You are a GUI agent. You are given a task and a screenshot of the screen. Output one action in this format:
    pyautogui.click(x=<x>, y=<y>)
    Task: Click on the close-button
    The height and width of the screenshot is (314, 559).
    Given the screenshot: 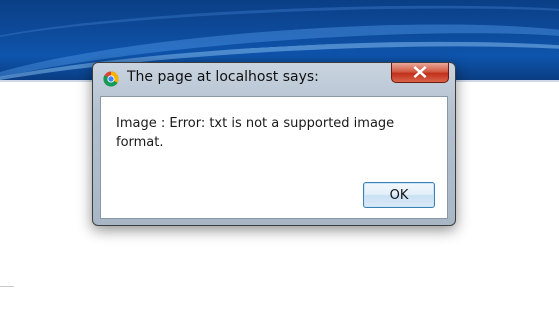 What is the action you would take?
    pyautogui.click(x=420, y=73)
    